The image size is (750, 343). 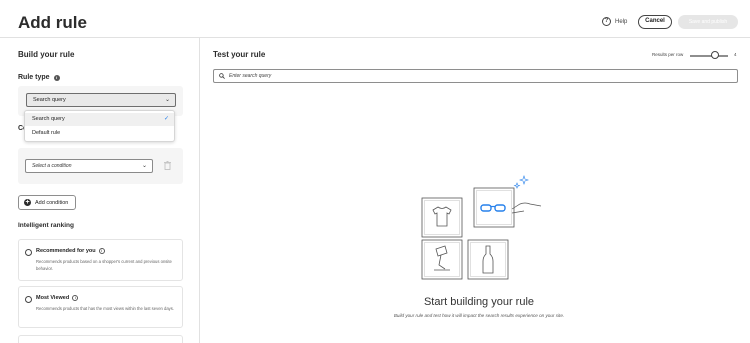 What do you see at coordinates (614, 21) in the screenshot?
I see `help-link: ? Help` at bounding box center [614, 21].